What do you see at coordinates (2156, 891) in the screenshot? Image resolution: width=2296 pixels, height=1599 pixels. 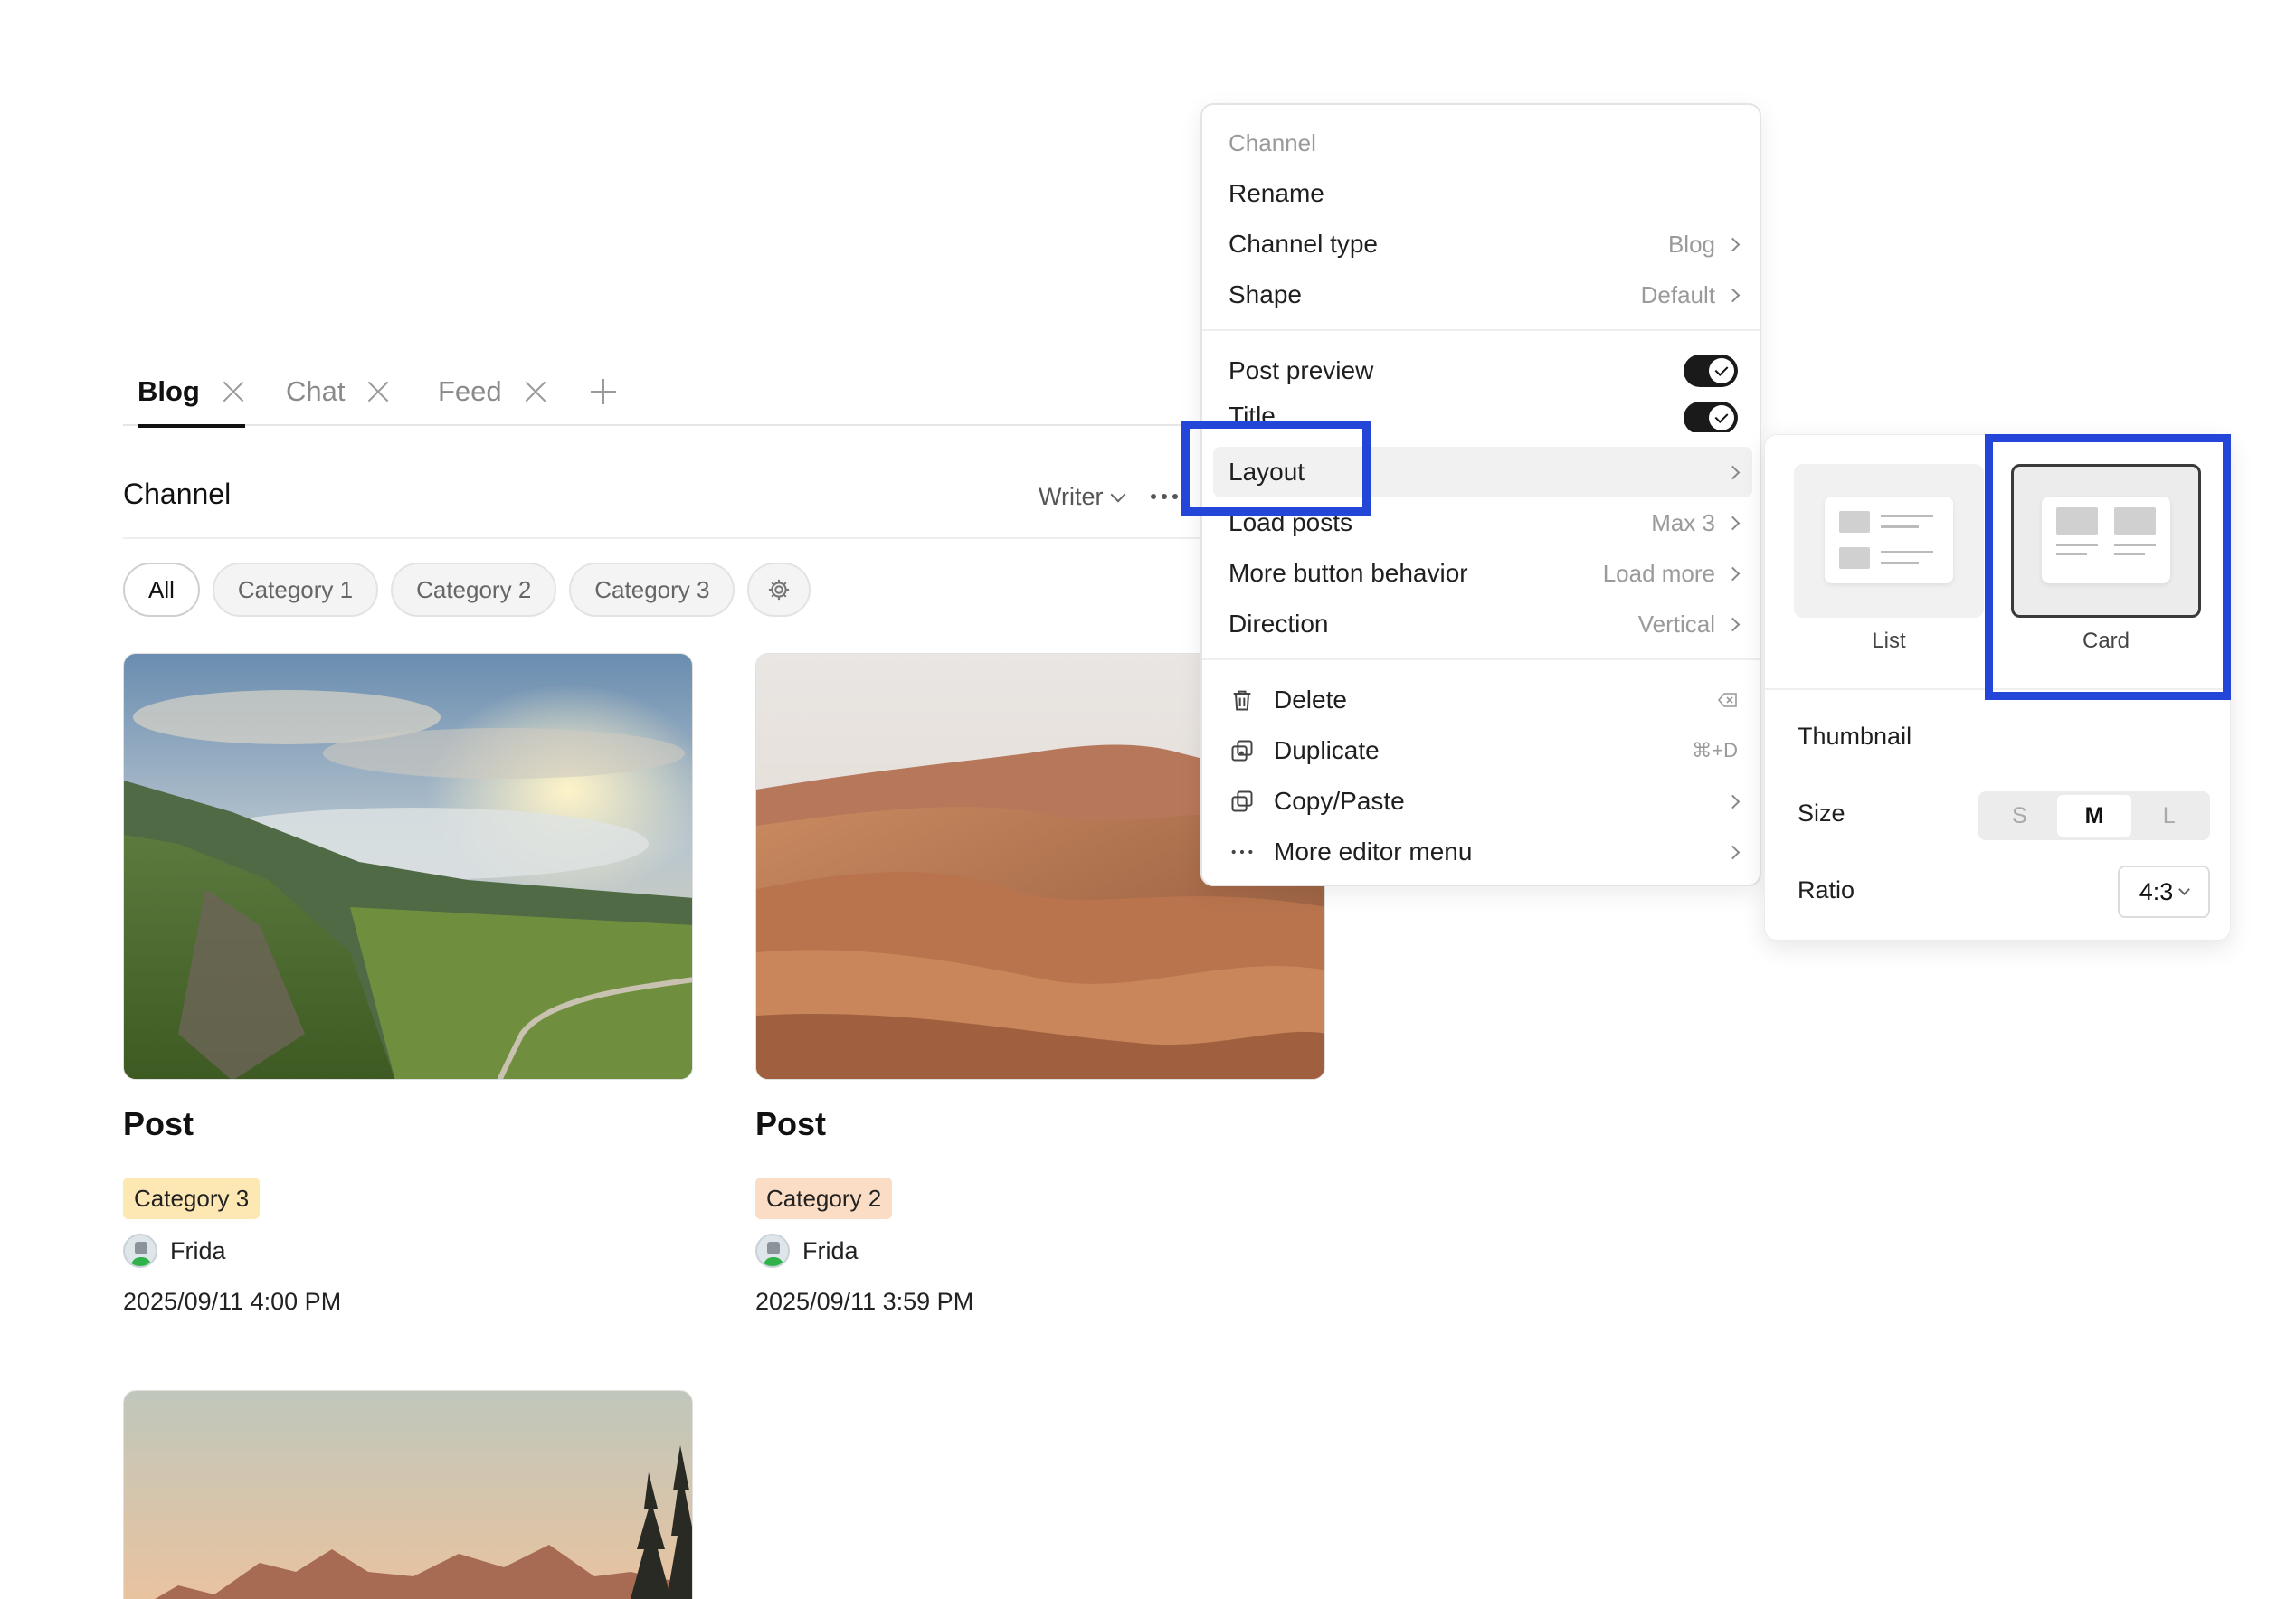 I see `ratio-value: 4:3` at bounding box center [2156, 891].